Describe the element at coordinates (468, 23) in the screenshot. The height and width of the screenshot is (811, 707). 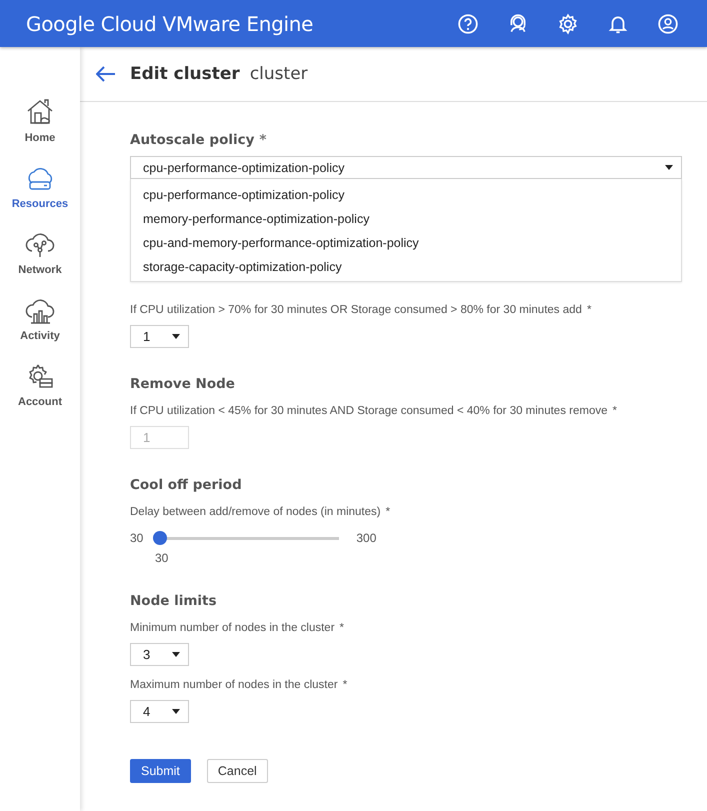
I see `help-icon` at that location.